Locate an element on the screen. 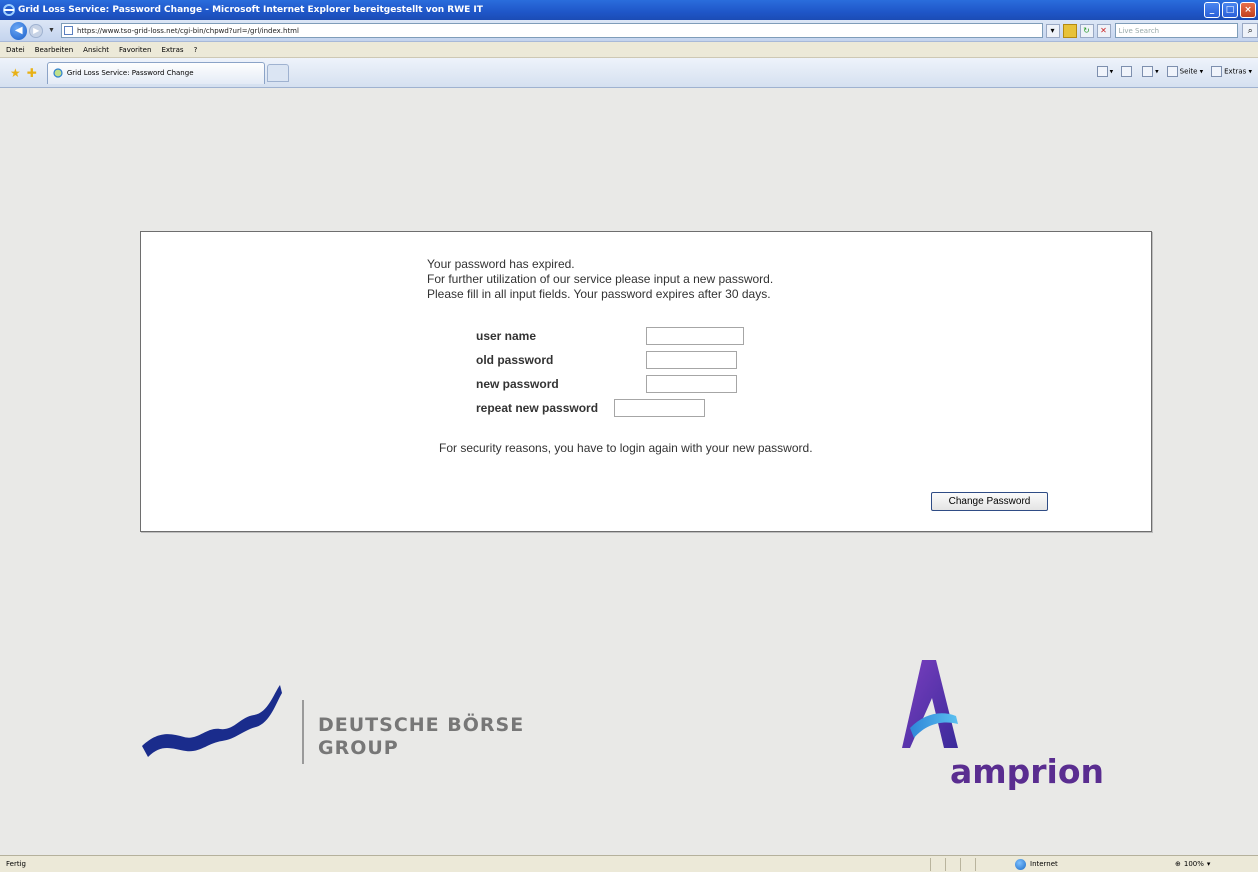 This screenshot has width=1258, height=872. search-placeholder: Live Search is located at coordinates (1139, 30).